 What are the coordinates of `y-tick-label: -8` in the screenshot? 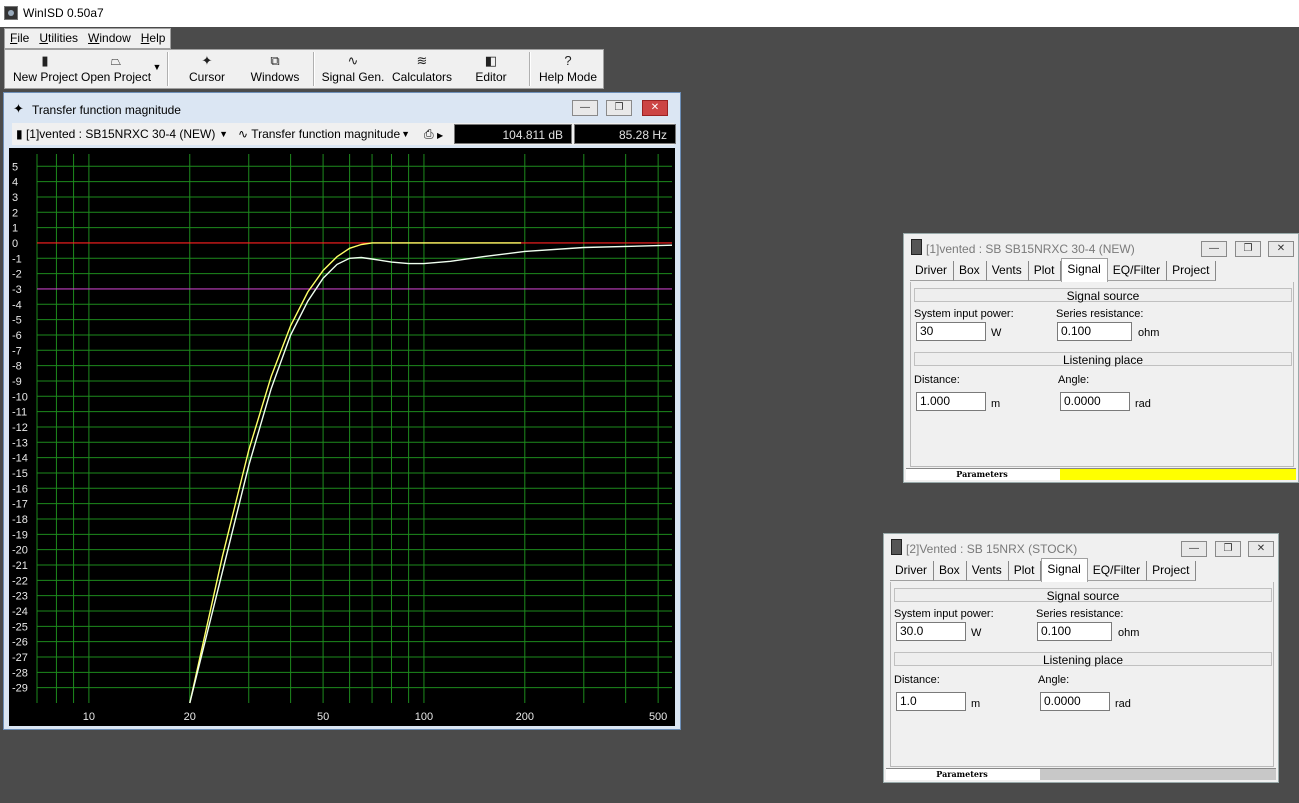 It's located at (17, 367).